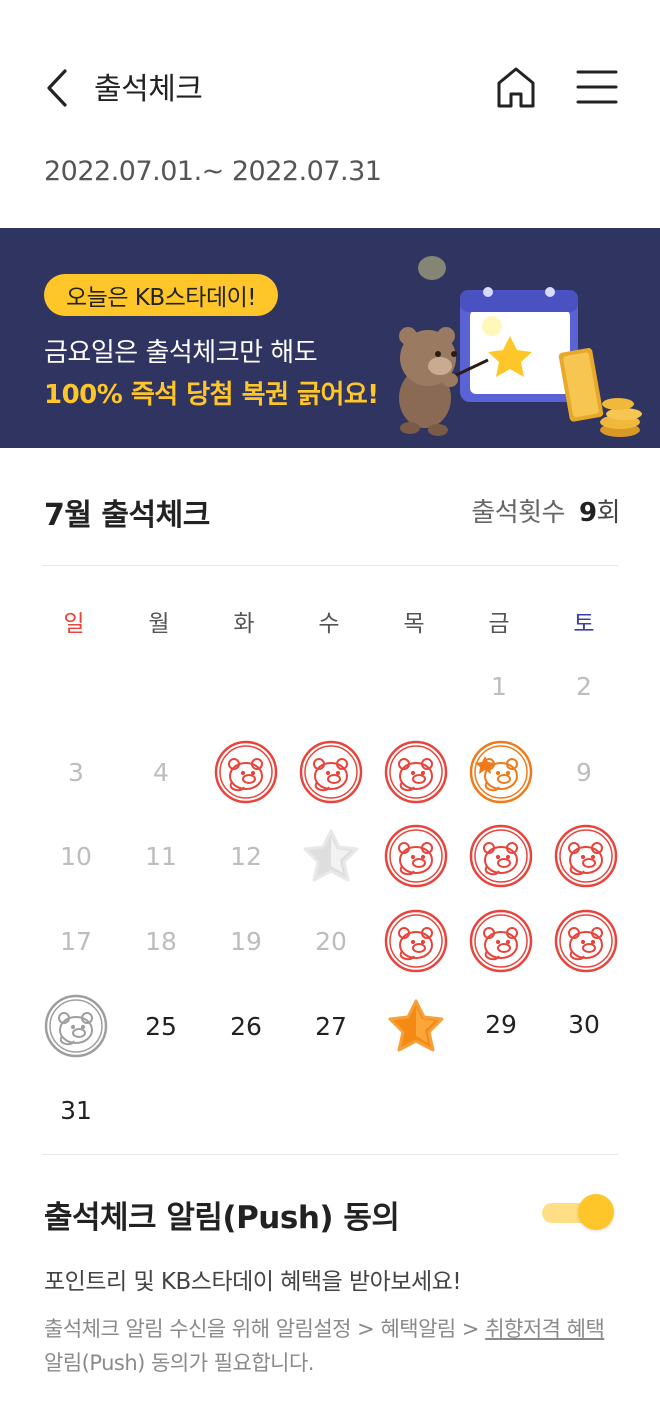 This screenshot has width=660, height=1426. I want to click on chevron-left-icon, so click(57, 88).